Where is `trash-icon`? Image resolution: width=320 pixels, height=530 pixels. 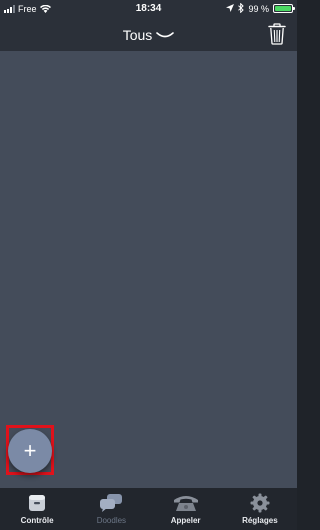
trash-icon is located at coordinates (277, 34).